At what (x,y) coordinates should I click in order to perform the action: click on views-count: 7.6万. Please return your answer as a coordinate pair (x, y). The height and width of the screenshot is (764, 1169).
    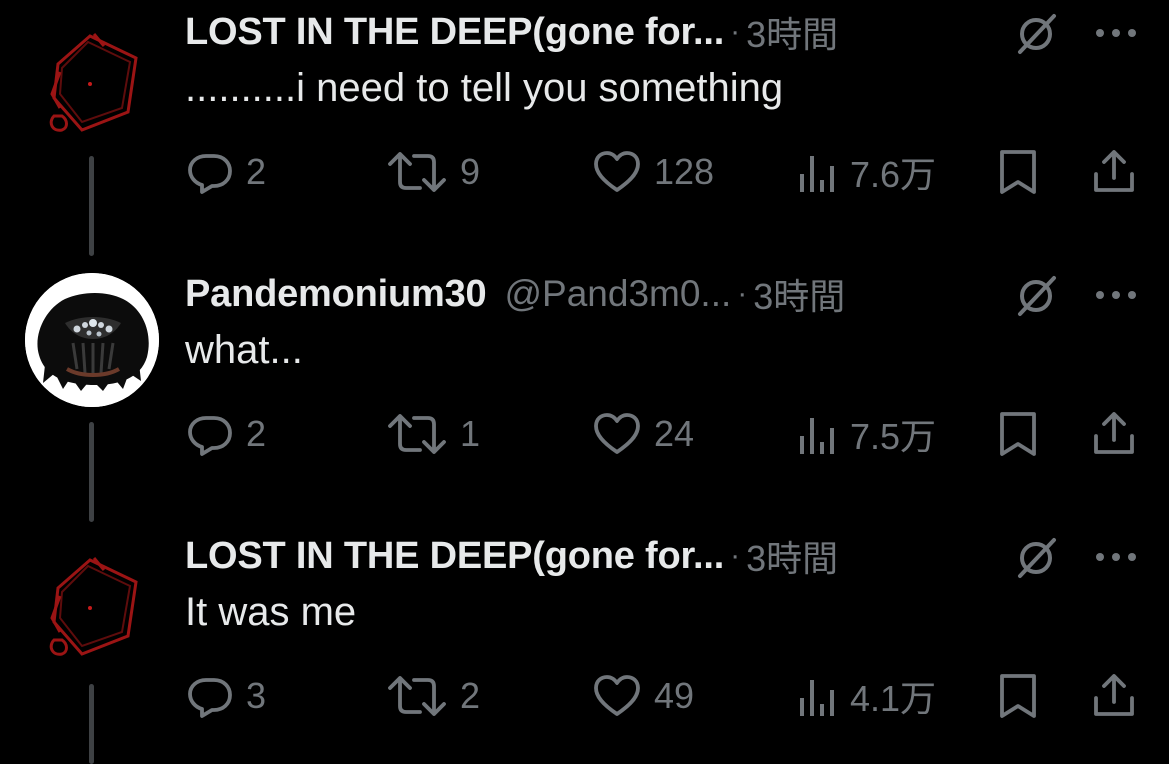
    Looking at the image, I should click on (893, 174).